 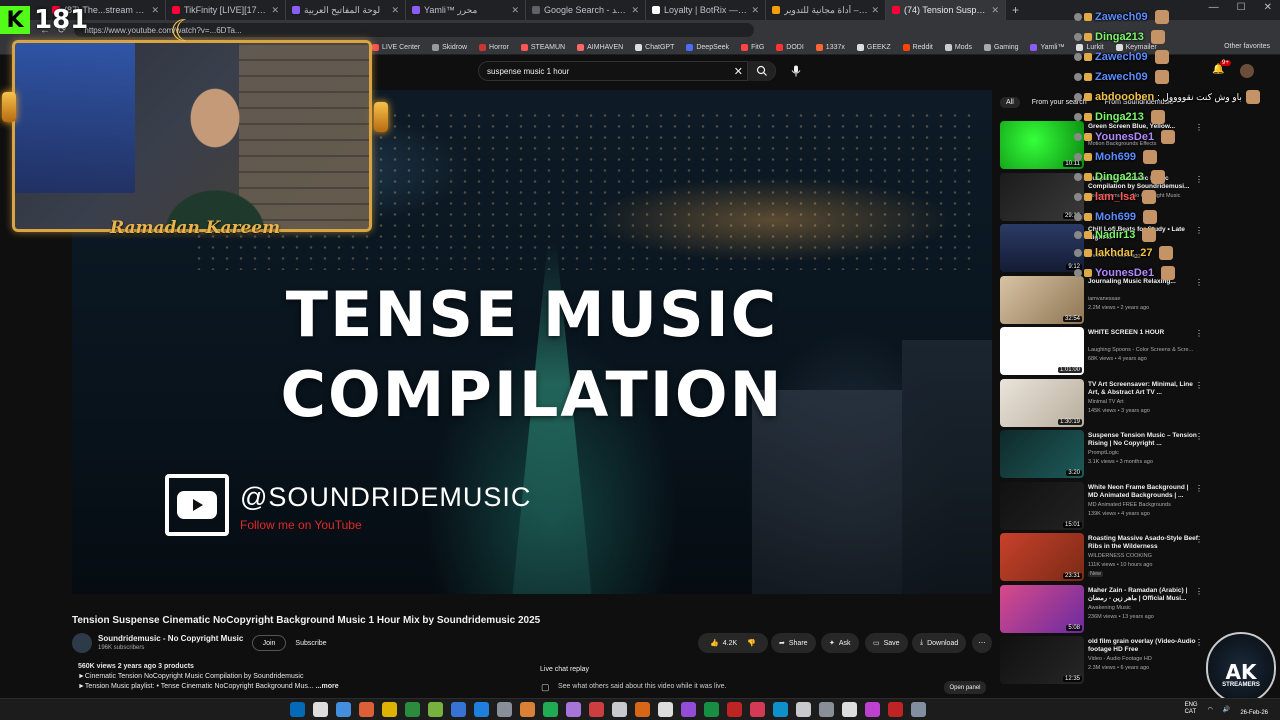 I want to click on channel-name: Soundridemusic - No Copyright Music, so click(x=170, y=638).